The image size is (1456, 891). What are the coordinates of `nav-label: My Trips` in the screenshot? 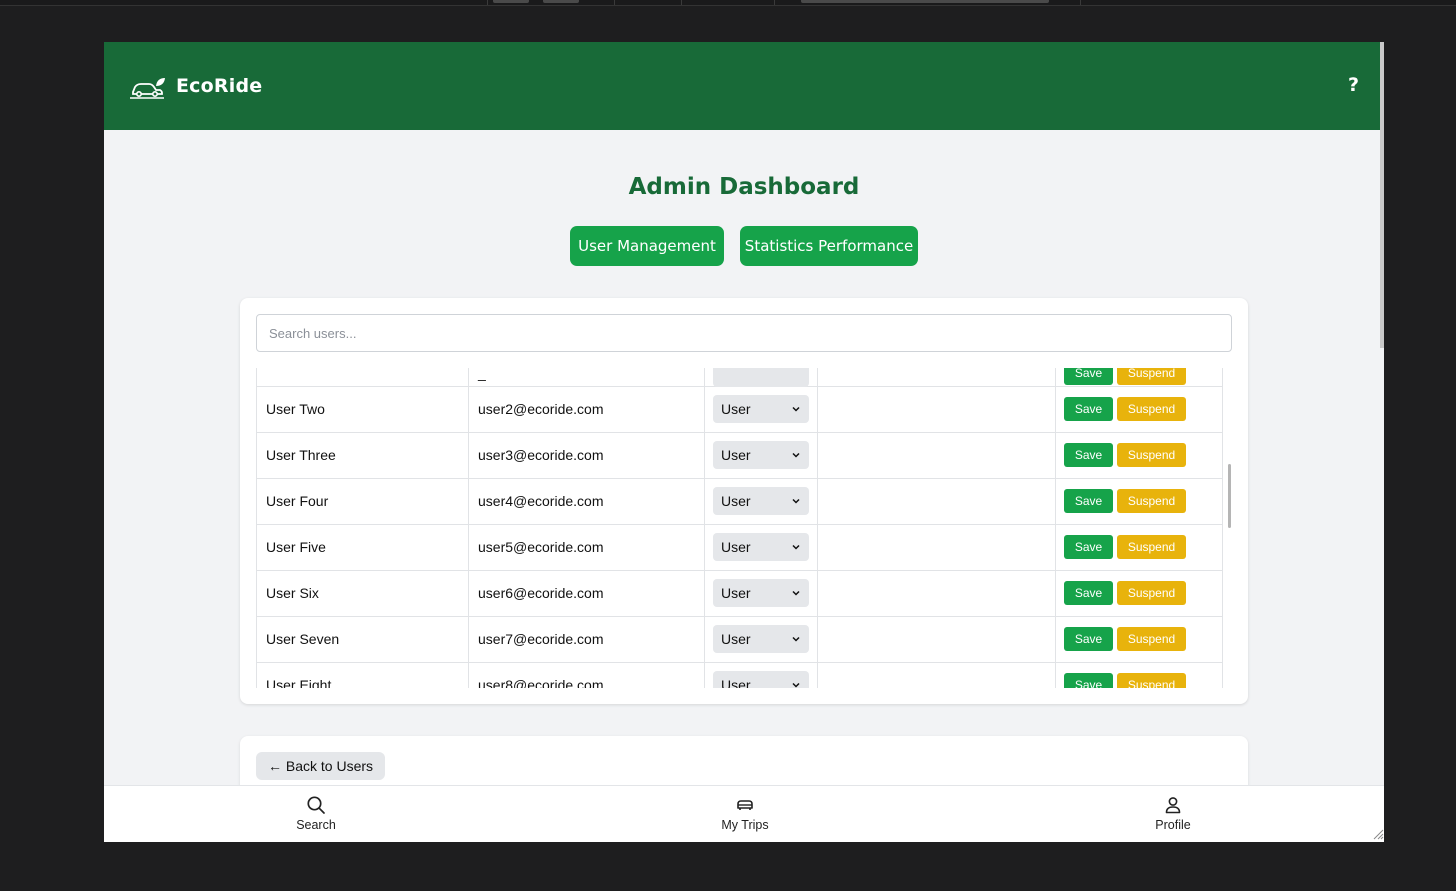 It's located at (745, 825).